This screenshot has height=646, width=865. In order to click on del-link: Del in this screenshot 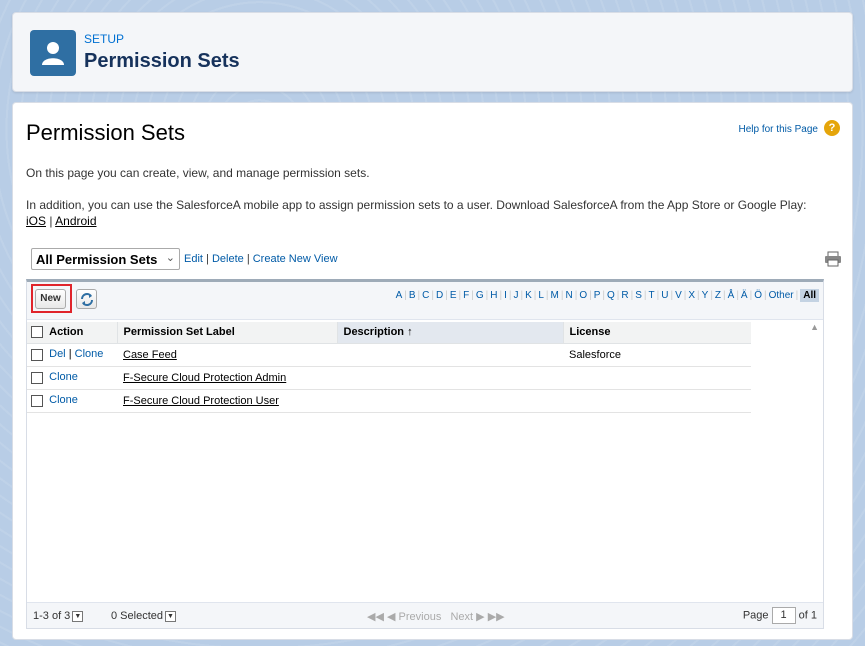, I will do `click(57, 354)`.